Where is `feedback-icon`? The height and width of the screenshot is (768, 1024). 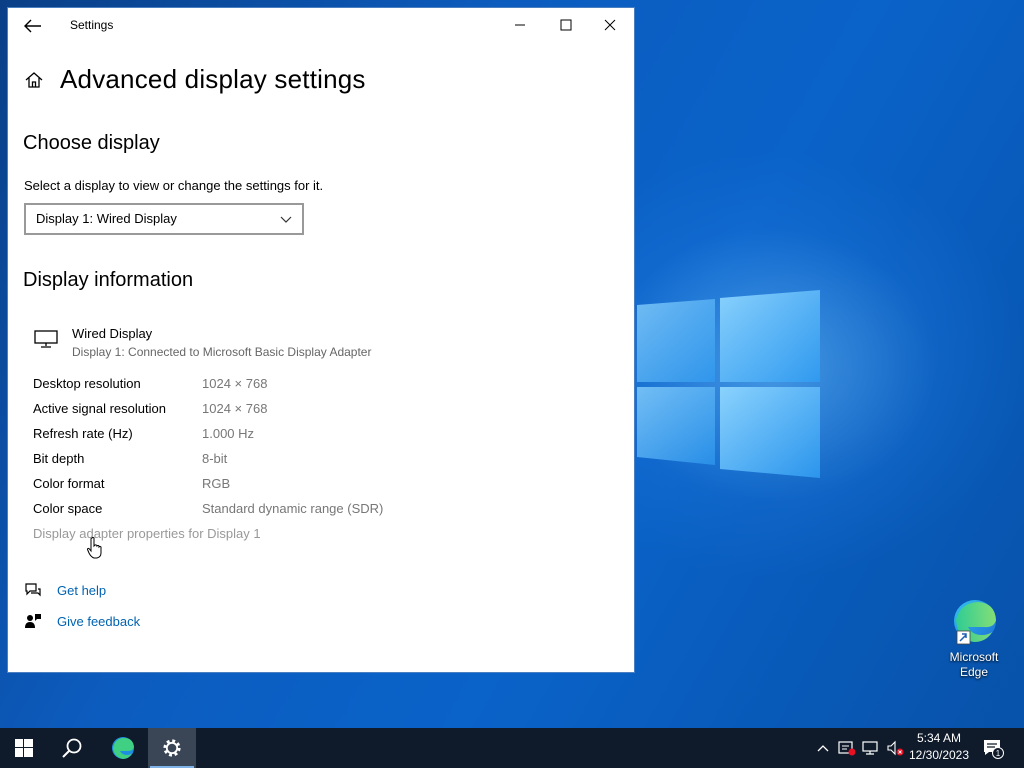 feedback-icon is located at coordinates (33, 621).